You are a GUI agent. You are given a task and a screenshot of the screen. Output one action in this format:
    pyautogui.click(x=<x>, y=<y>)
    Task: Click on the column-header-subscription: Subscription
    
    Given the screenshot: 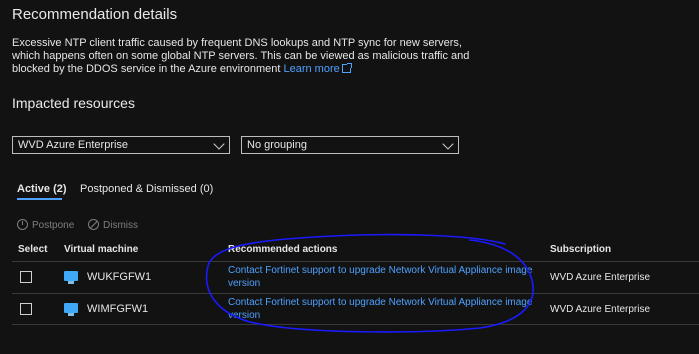 What is the action you would take?
    pyautogui.click(x=580, y=249)
    